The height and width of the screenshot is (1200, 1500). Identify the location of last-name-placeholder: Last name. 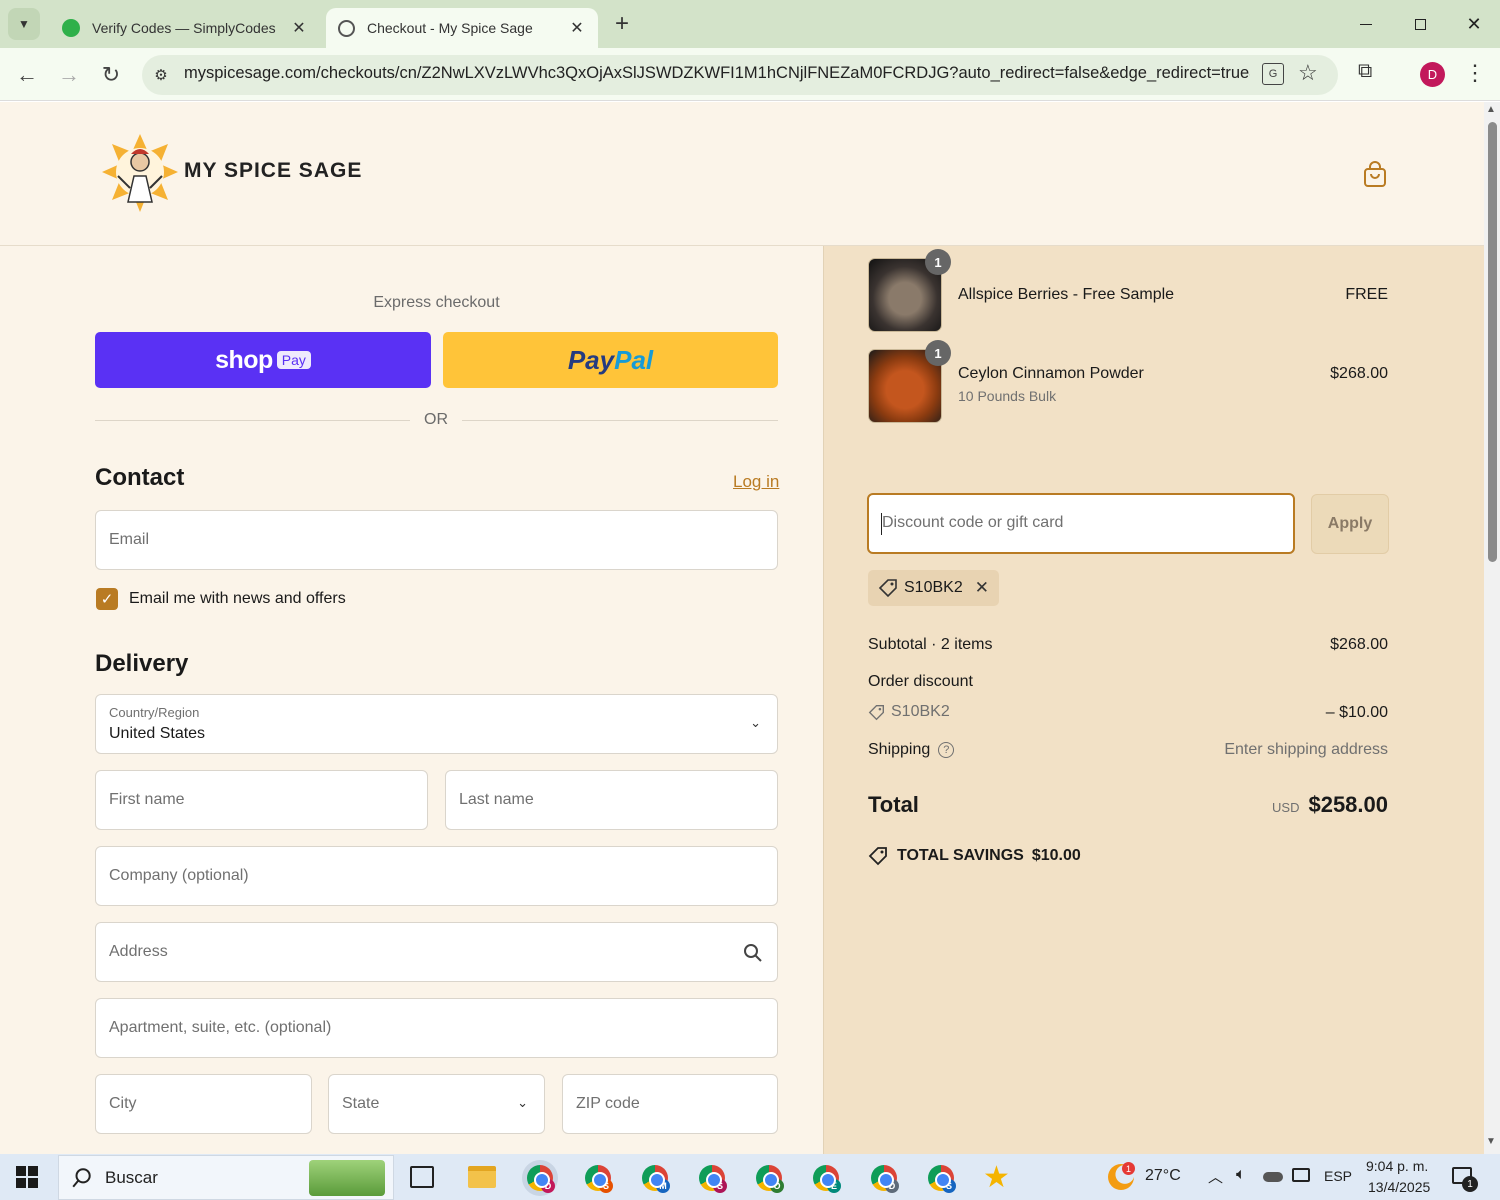
(496, 799).